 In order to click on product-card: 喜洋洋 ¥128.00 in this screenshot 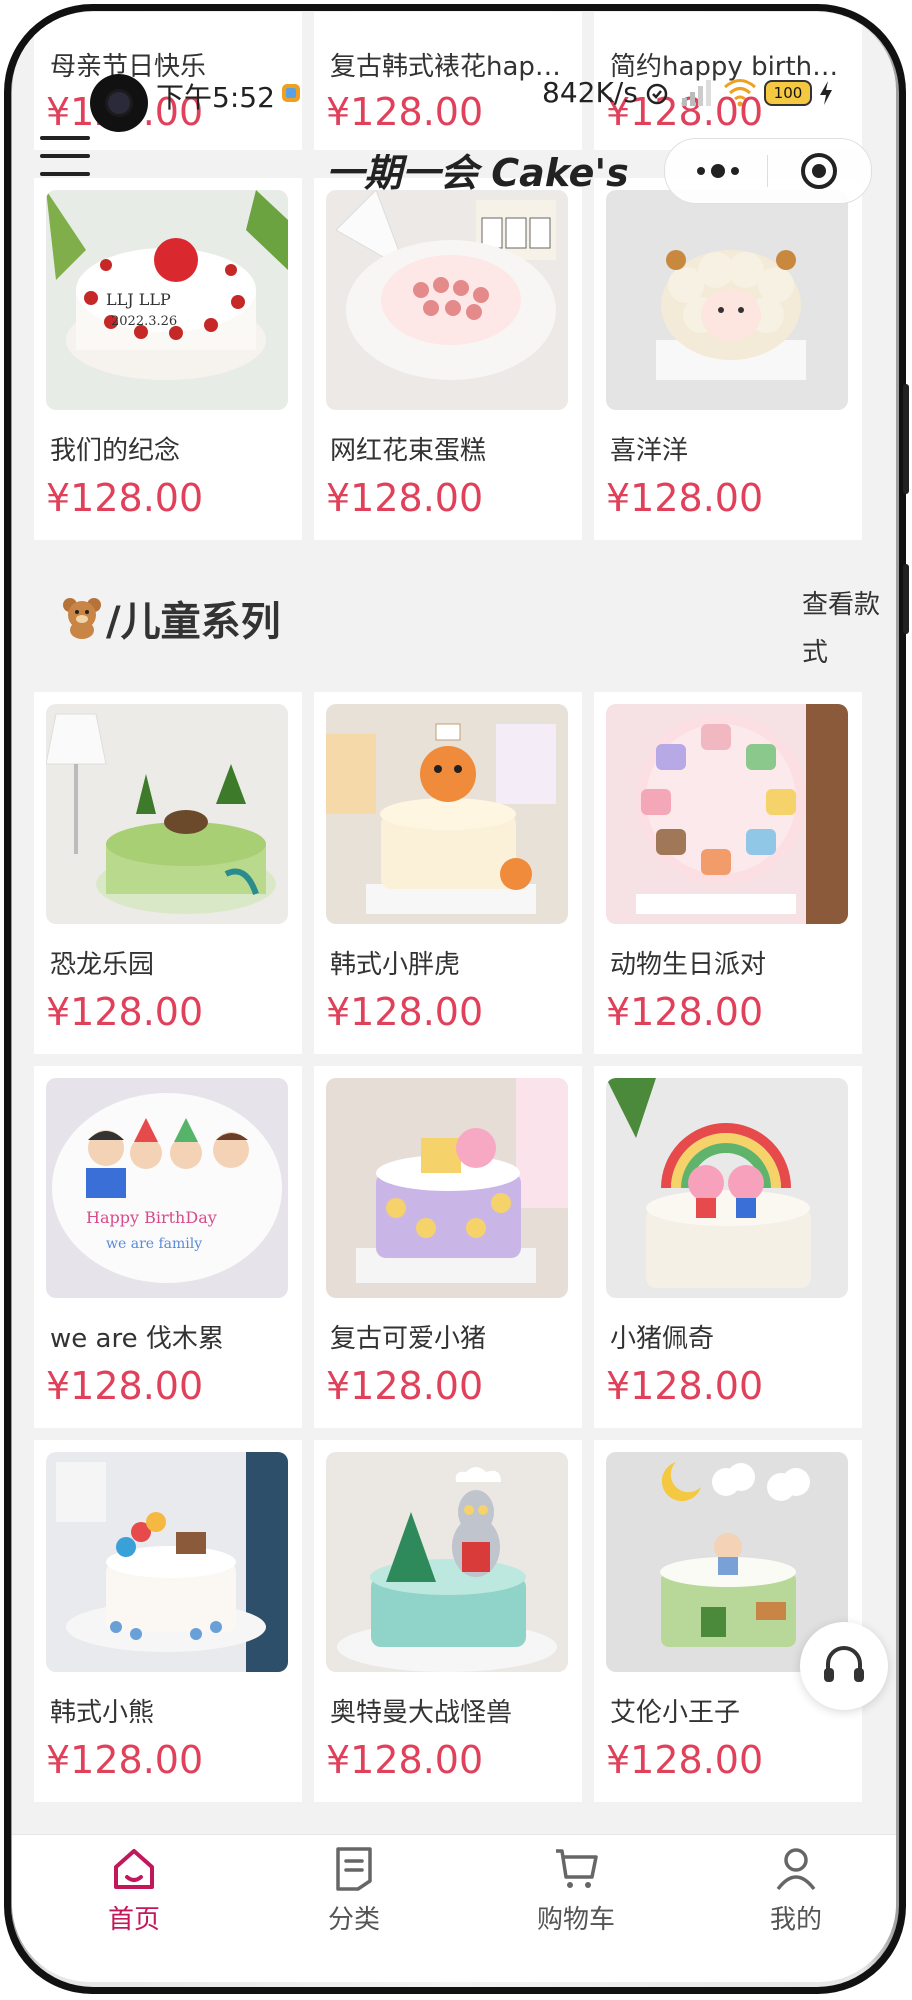, I will do `click(728, 359)`.